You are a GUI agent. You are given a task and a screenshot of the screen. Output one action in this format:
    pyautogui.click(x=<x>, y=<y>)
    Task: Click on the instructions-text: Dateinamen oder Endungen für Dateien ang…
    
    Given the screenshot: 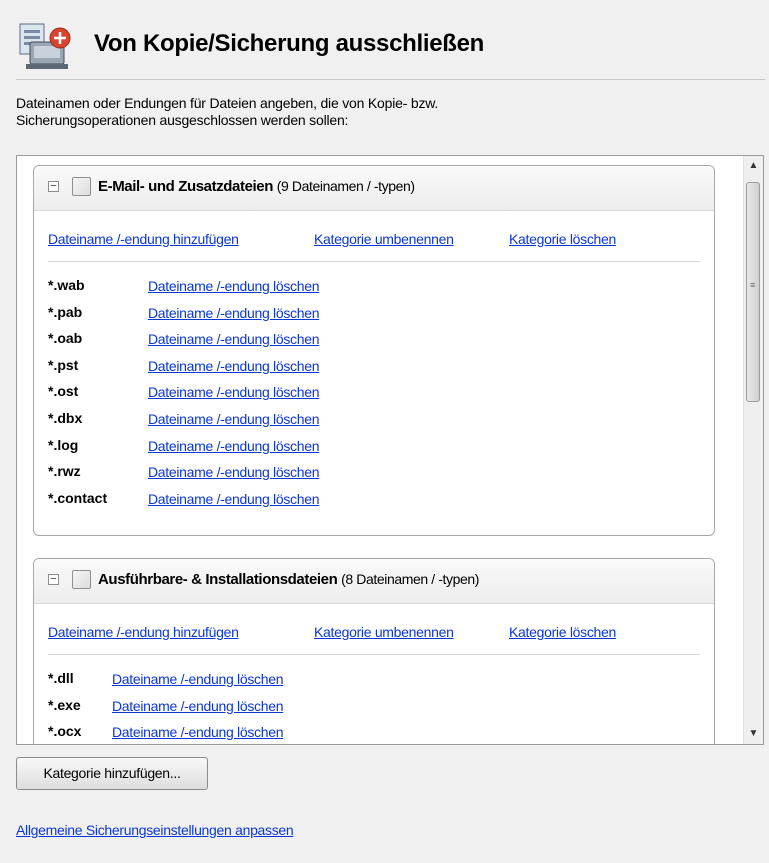 What is the action you would take?
    pyautogui.click(x=366, y=112)
    